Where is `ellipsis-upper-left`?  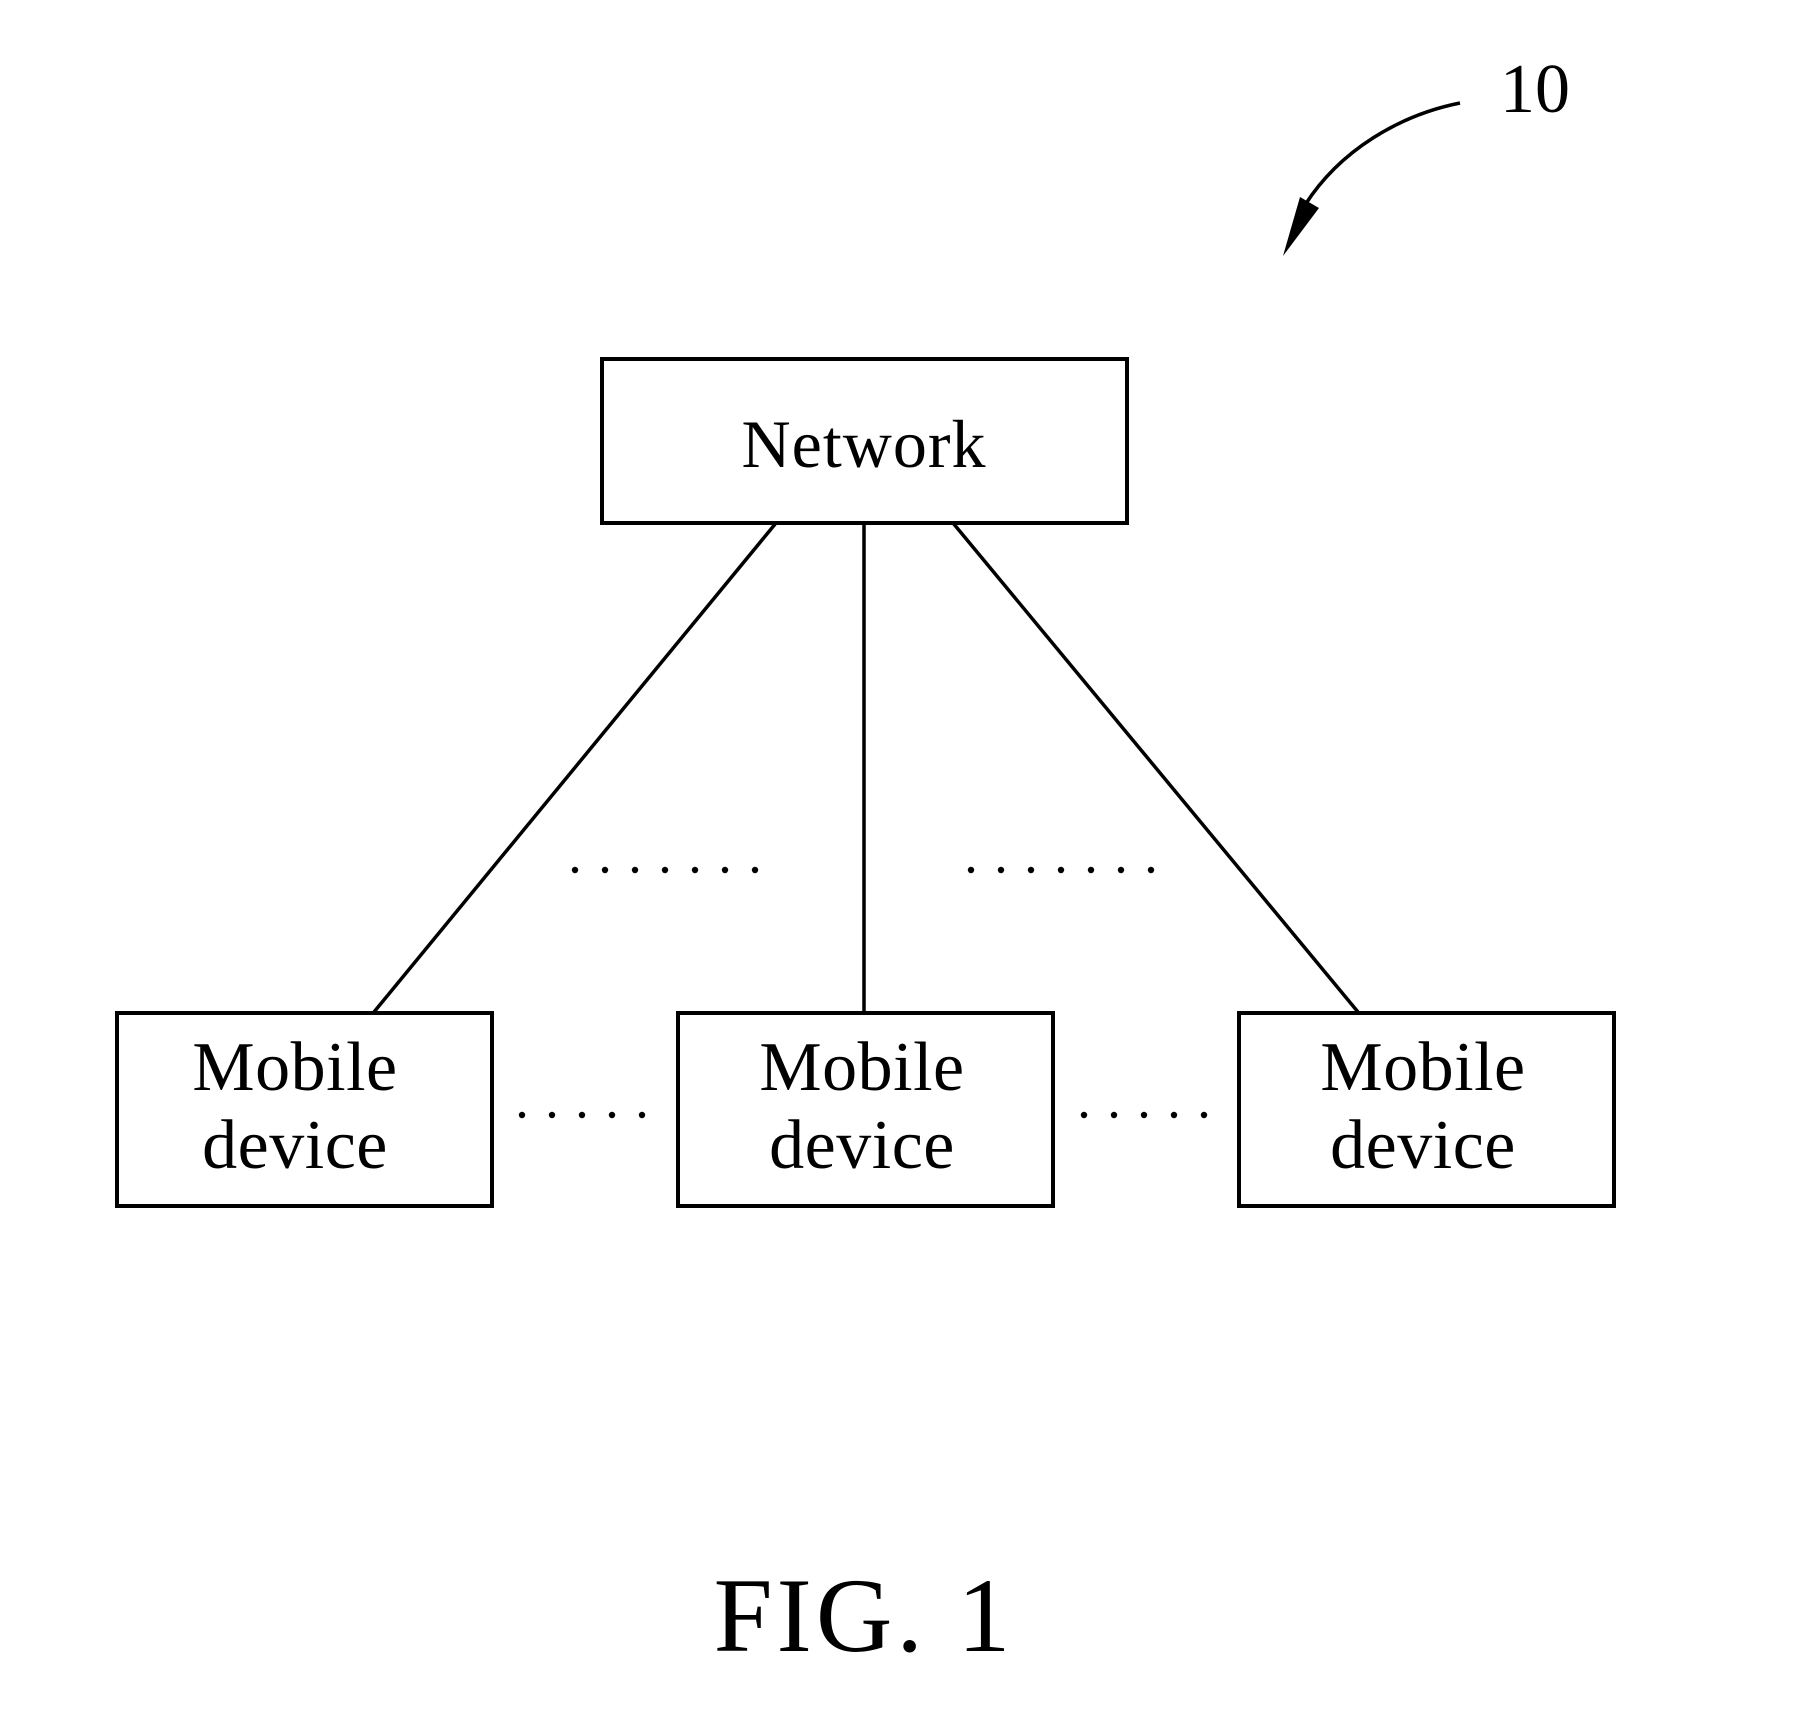 ellipsis-upper-left is located at coordinates (665, 870).